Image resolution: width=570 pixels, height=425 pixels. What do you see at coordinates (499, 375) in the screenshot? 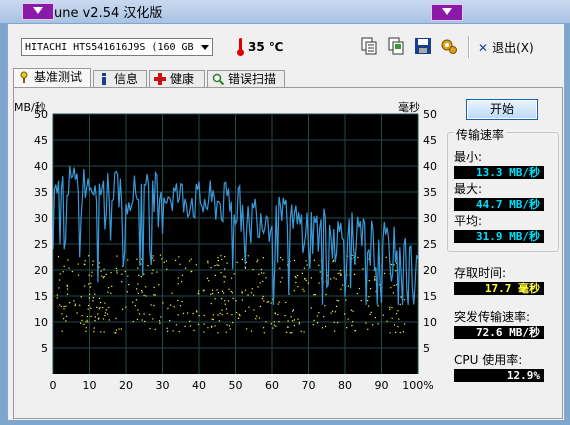
I see `cpu-usage-value: 12.9%` at bounding box center [499, 375].